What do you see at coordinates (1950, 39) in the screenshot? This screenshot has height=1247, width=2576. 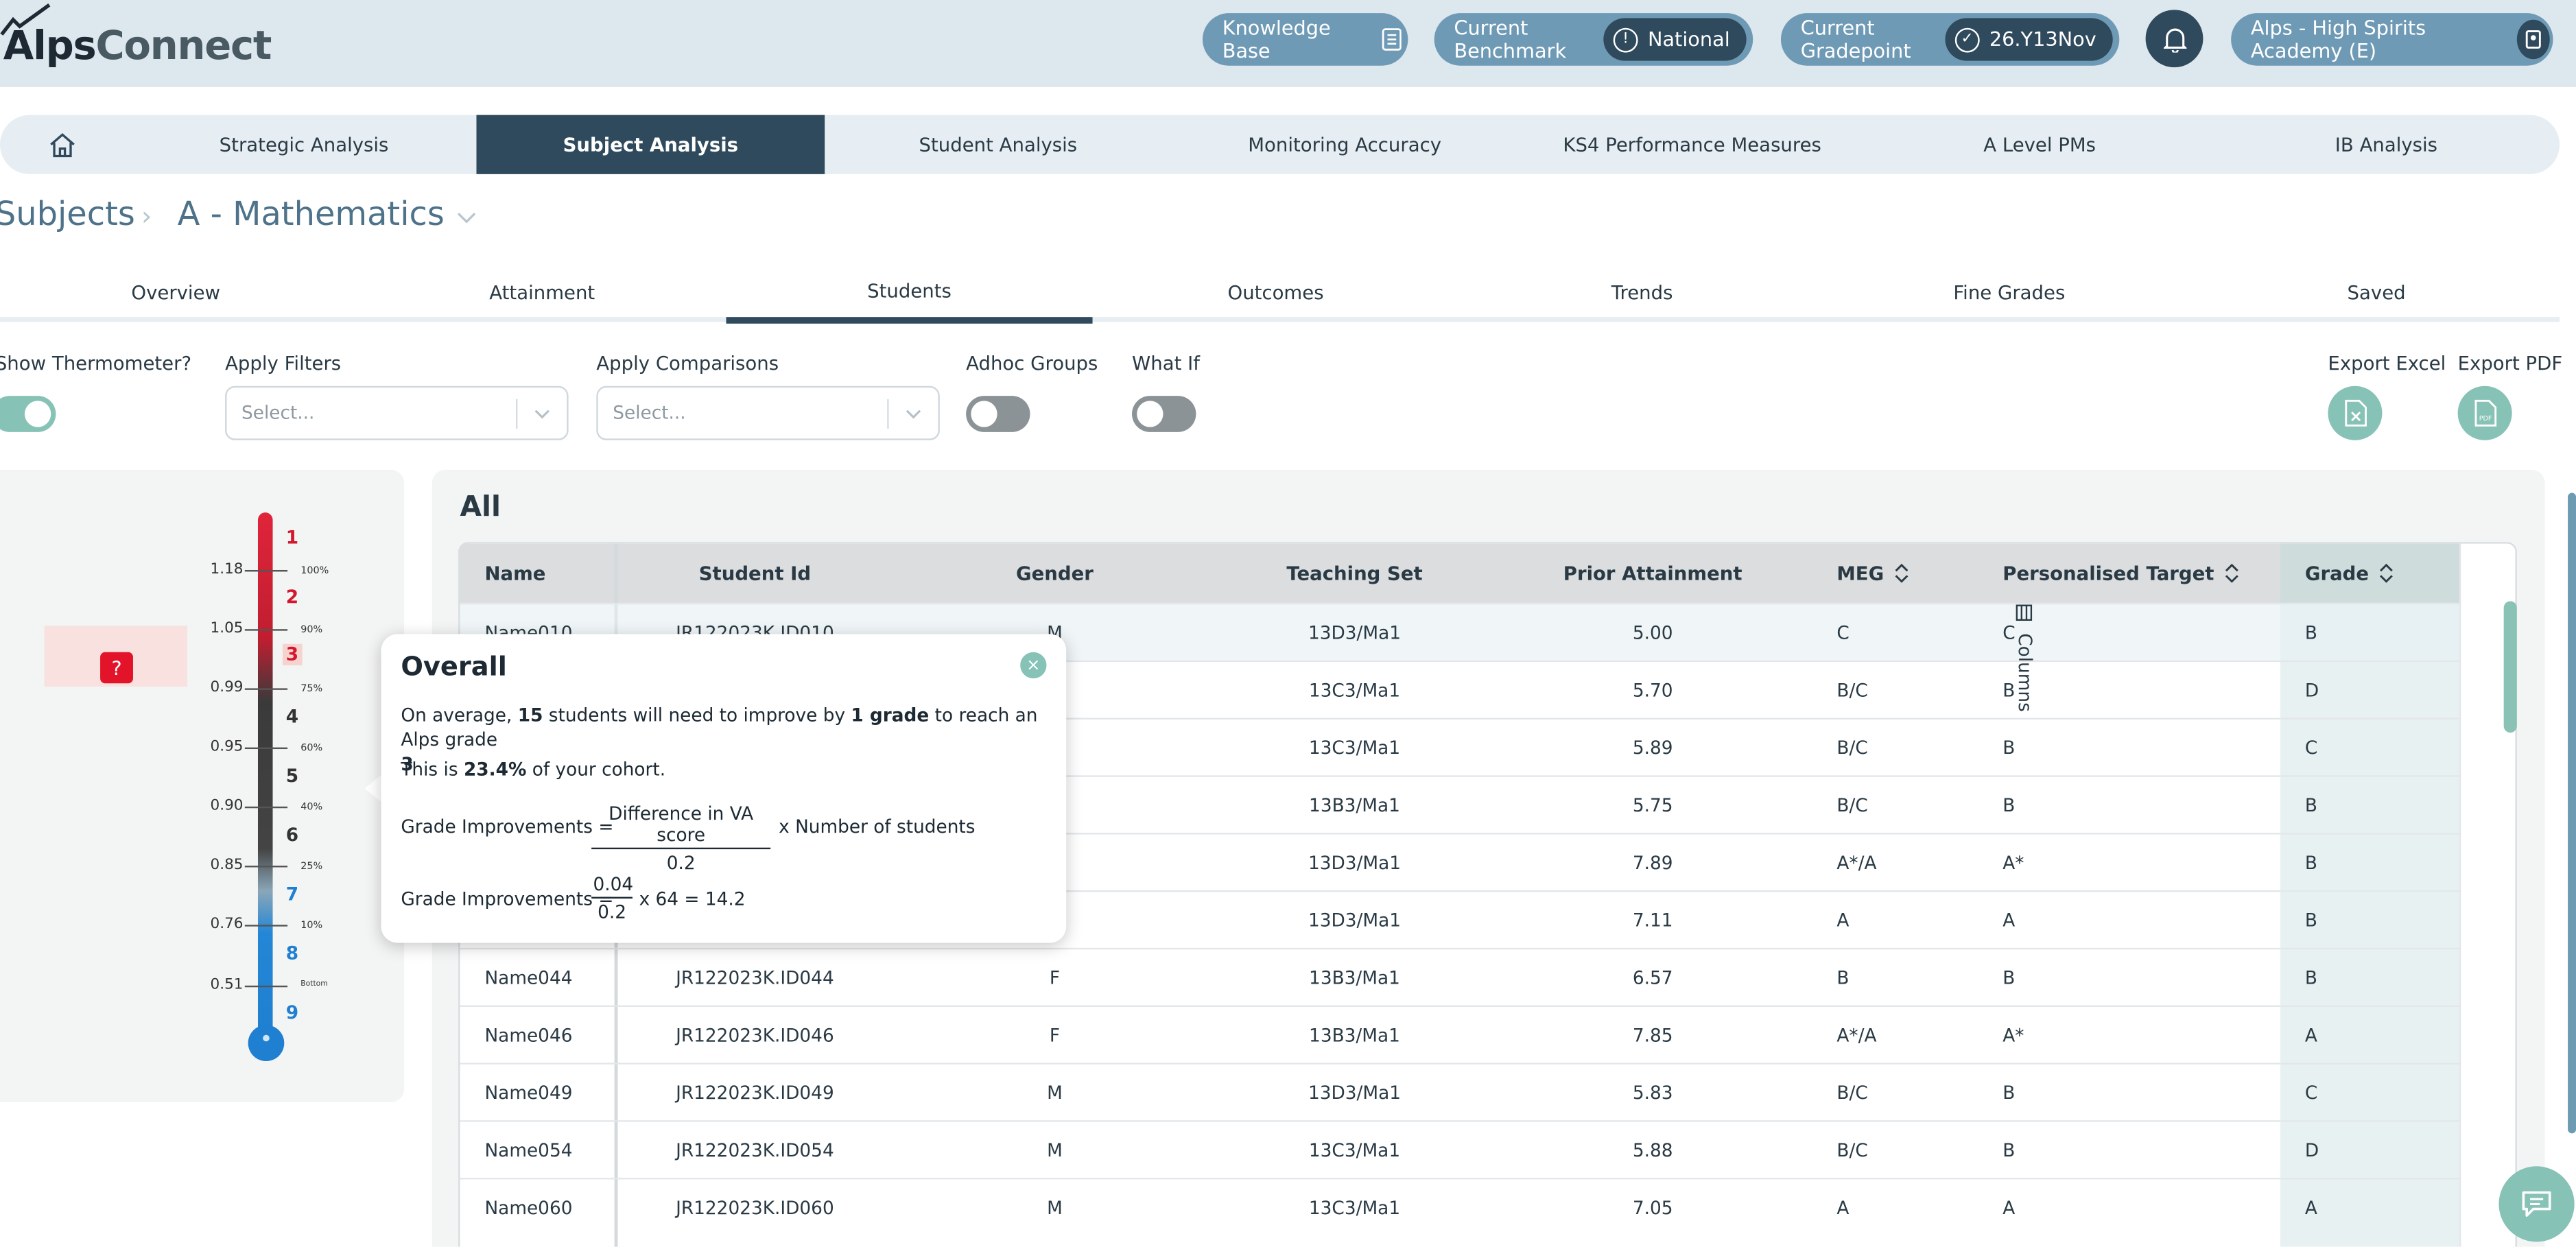 I see `gradepoint-selector: Current Gradepoint ✓ 26.Y13Nov` at bounding box center [1950, 39].